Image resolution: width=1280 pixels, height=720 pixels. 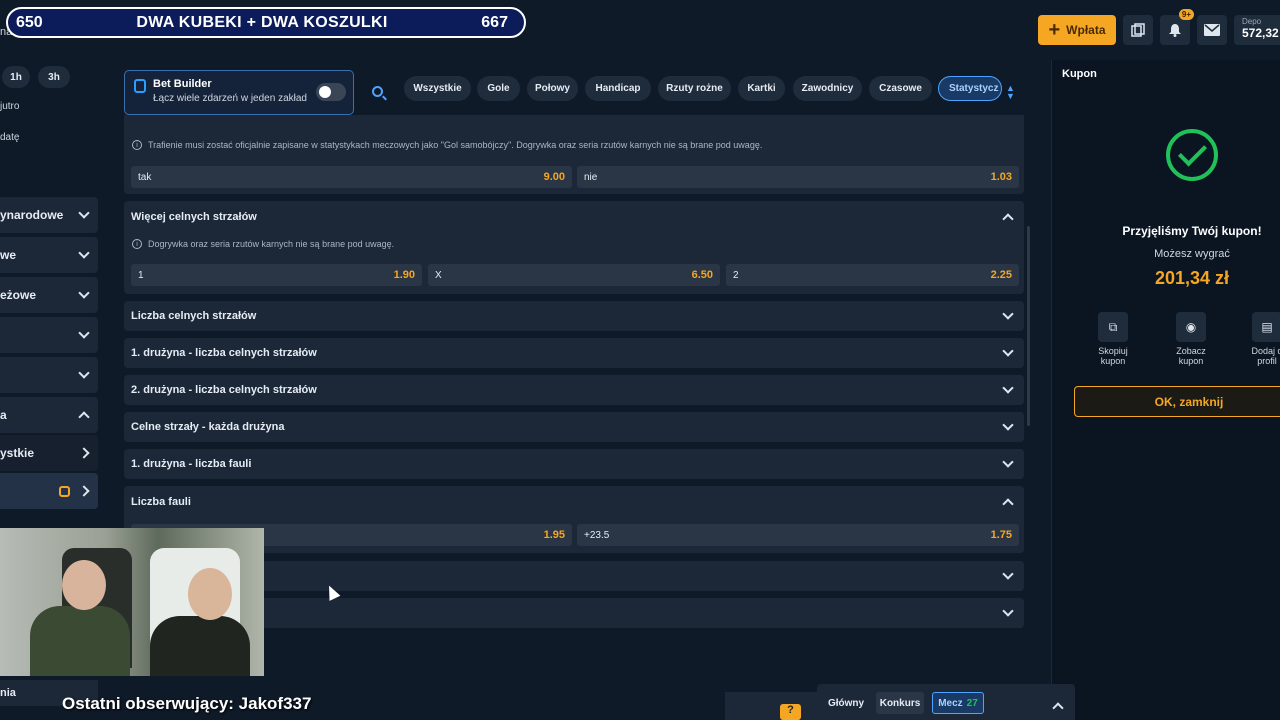 What do you see at coordinates (1079, 74) in the screenshot?
I see `coupon-title: Kupon` at bounding box center [1079, 74].